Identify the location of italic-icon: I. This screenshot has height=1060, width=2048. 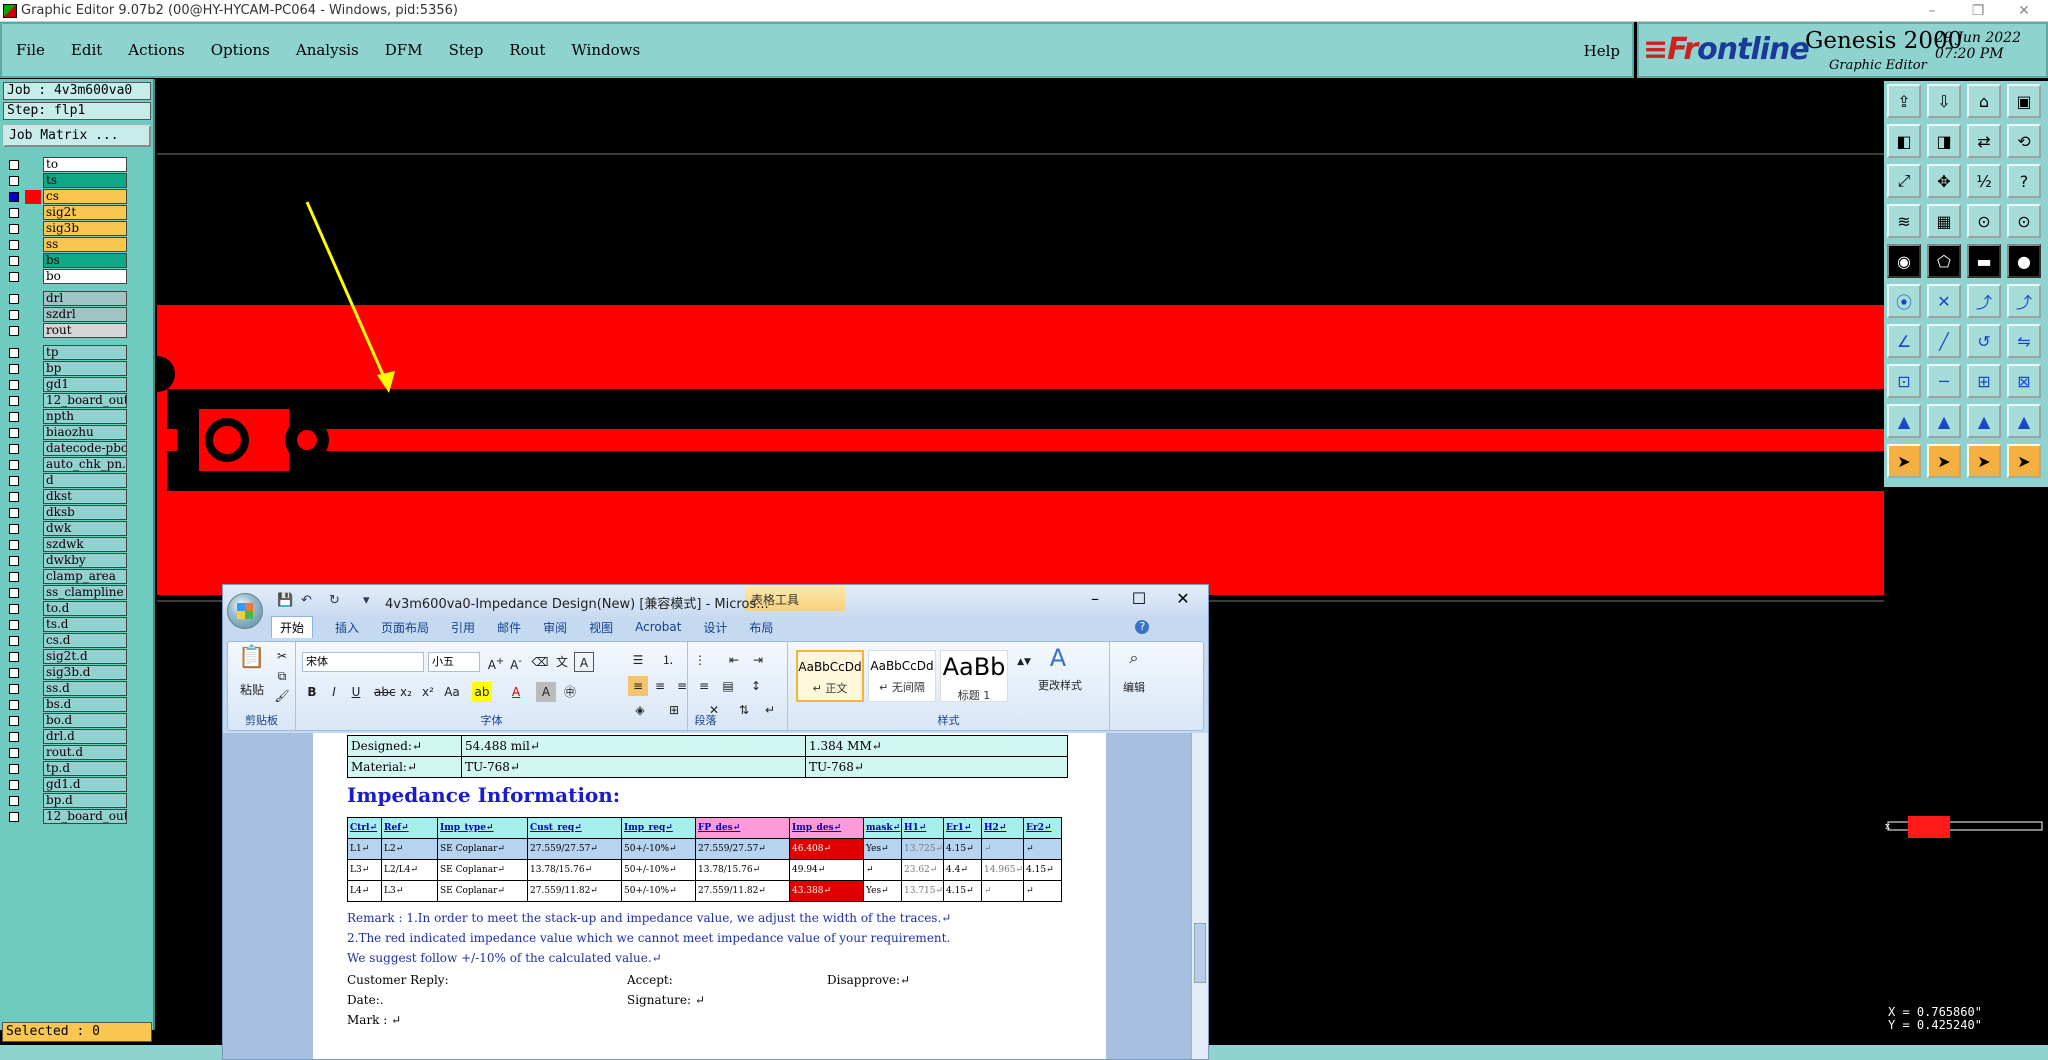
(334, 692).